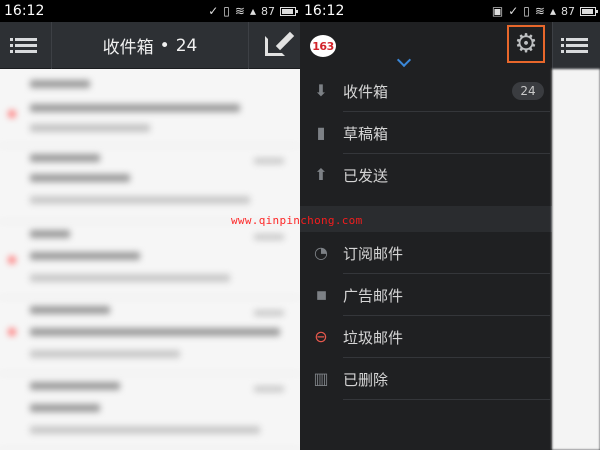 This screenshot has width=600, height=450. I want to click on document-icon: ▮, so click(321, 132).